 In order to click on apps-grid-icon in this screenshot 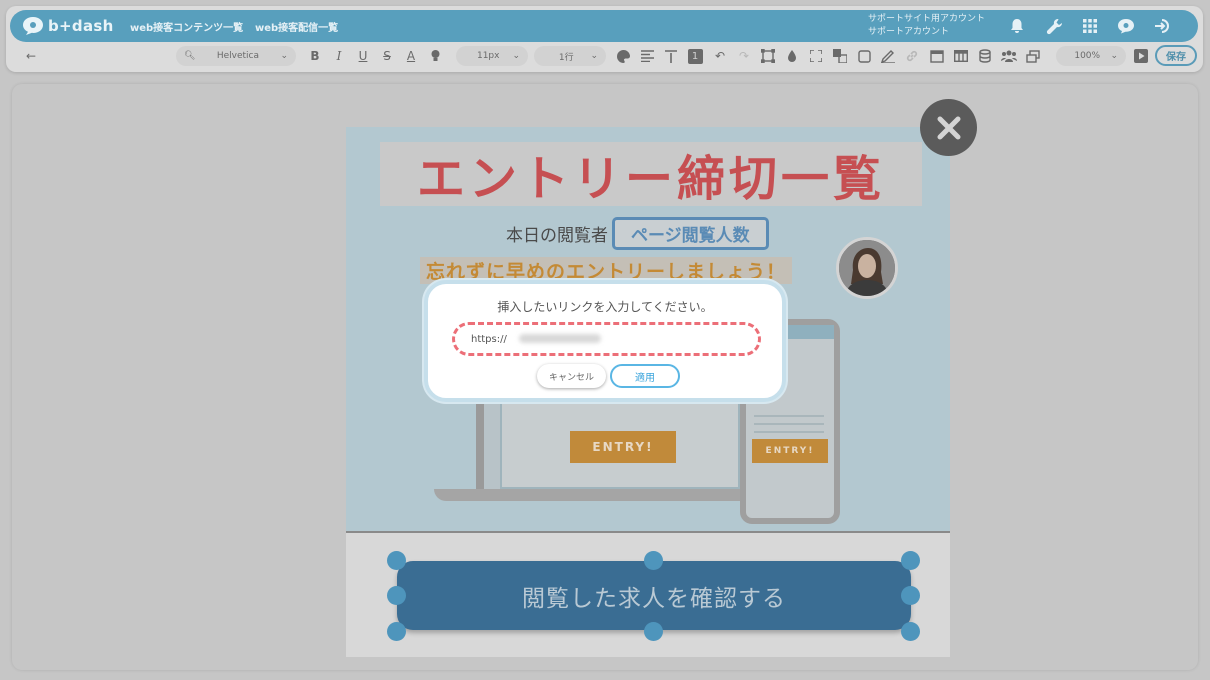, I will do `click(1090, 26)`.